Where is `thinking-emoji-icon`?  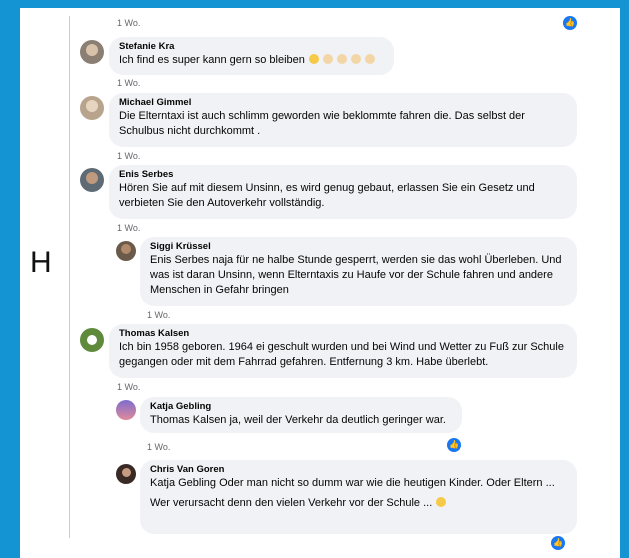
thinking-emoji-icon is located at coordinates (441, 502).